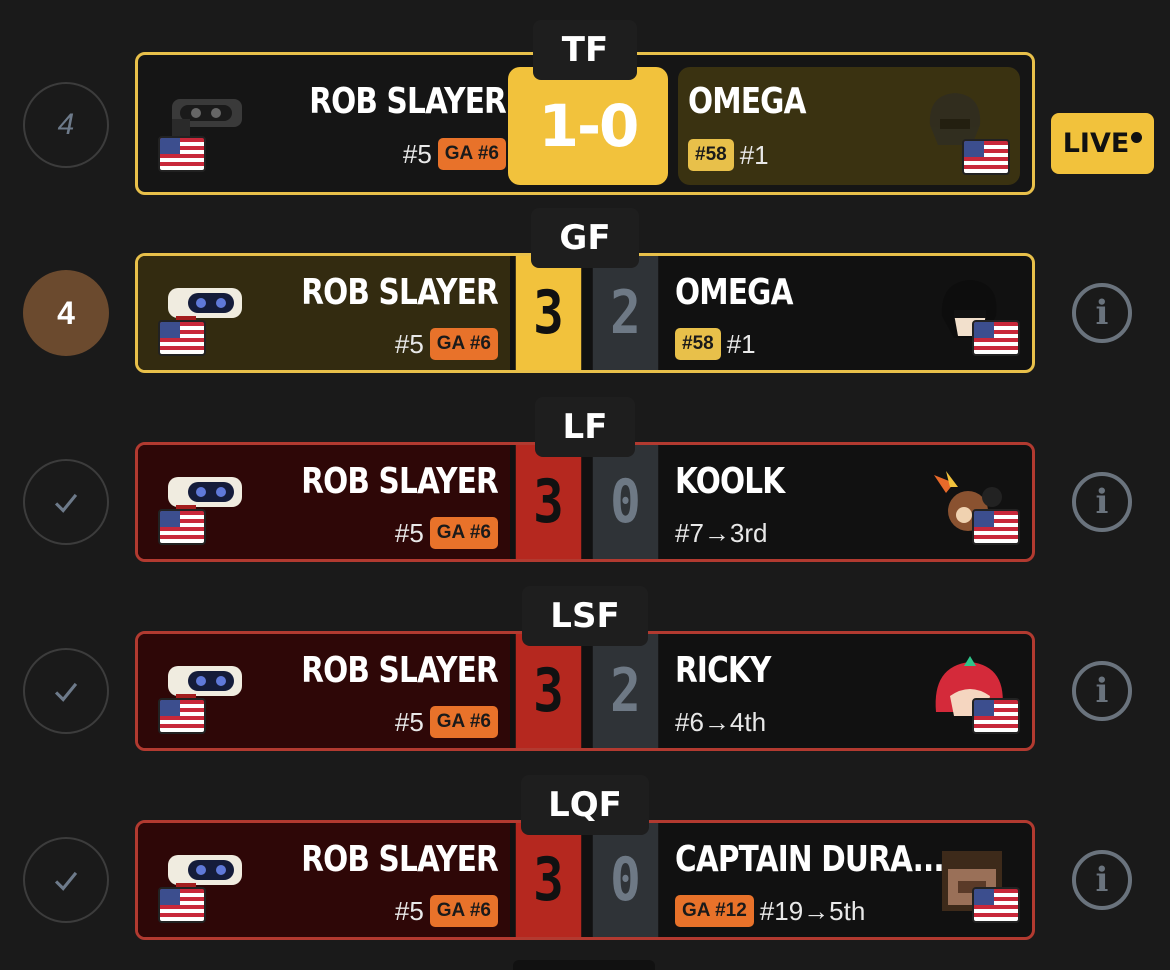 This screenshot has height=970, width=1170. Describe the element at coordinates (1137, 137) in the screenshot. I see `live-dot-icon` at that location.